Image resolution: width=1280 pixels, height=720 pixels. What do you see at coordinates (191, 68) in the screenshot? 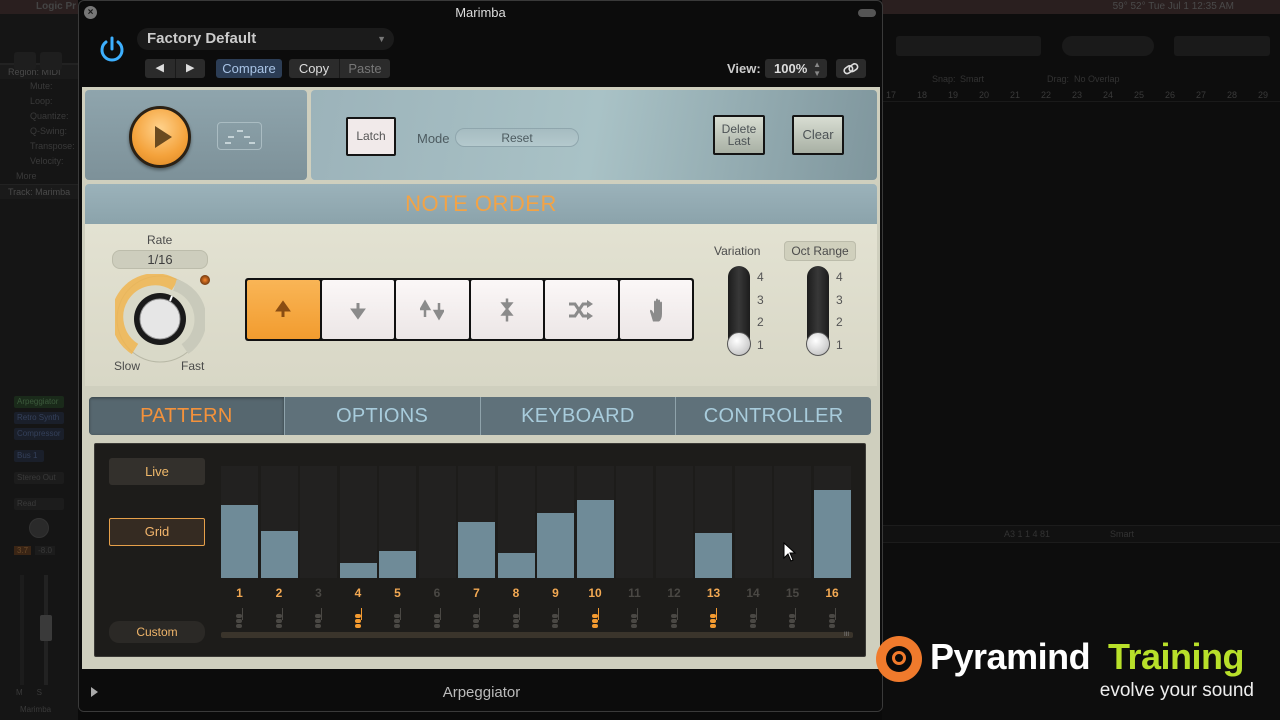
I see `next-preset-button: ▶` at bounding box center [191, 68].